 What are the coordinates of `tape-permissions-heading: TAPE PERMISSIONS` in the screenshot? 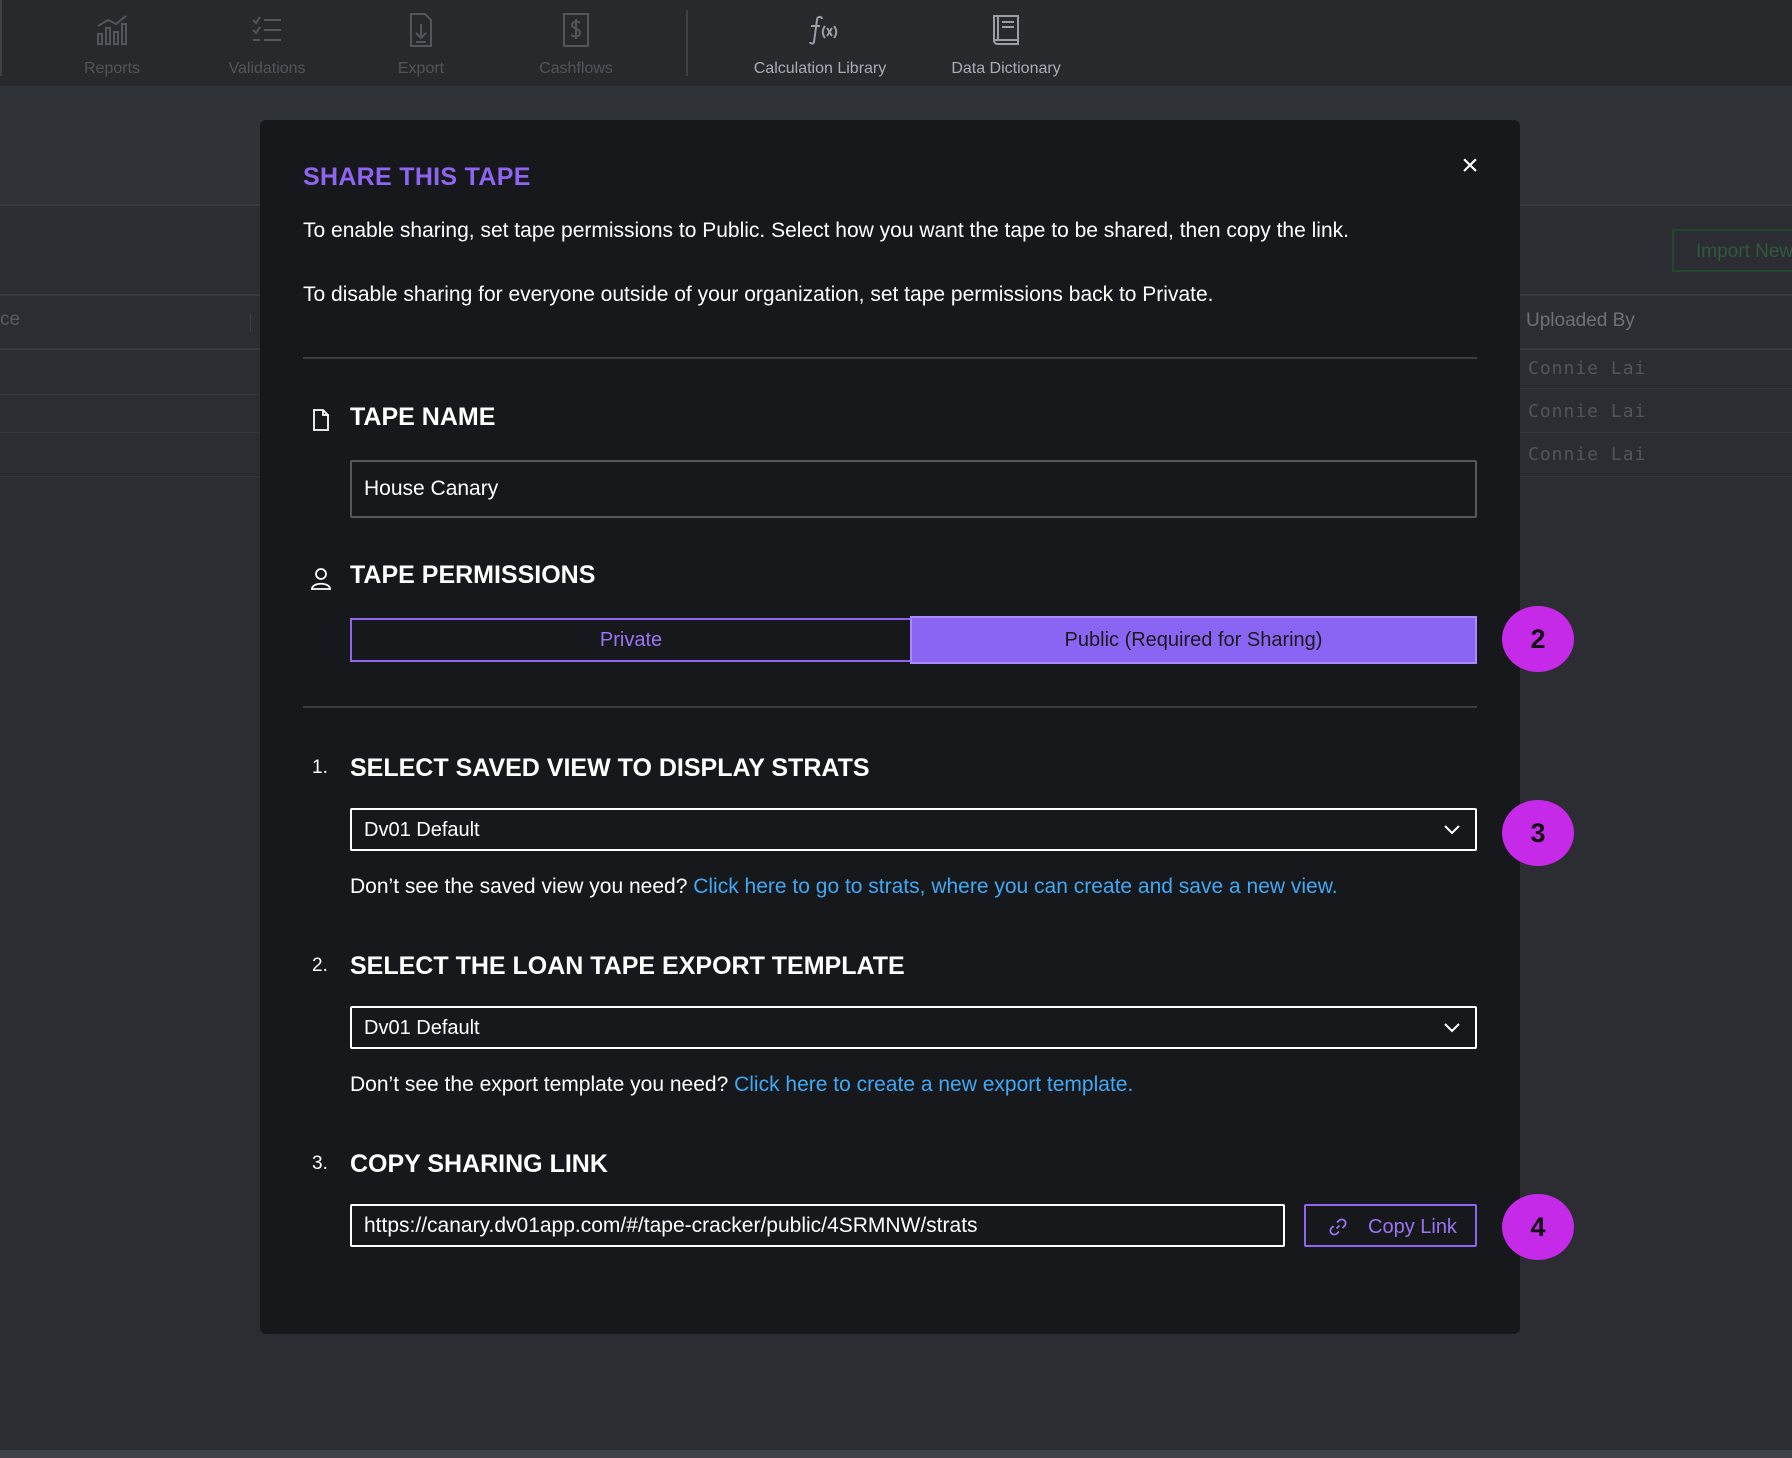 It's located at (473, 575).